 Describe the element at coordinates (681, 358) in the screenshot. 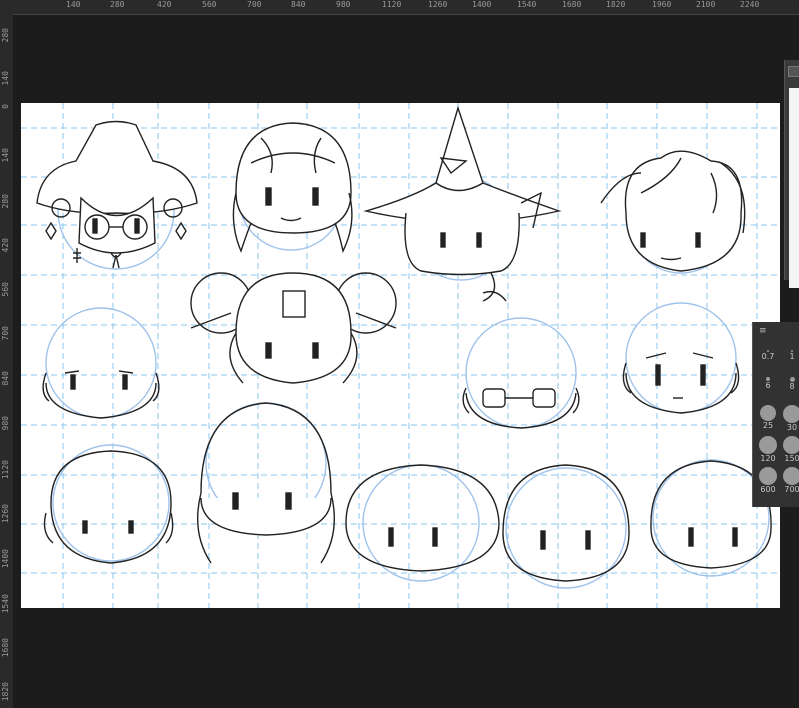

I see `chibi-head-stern` at that location.